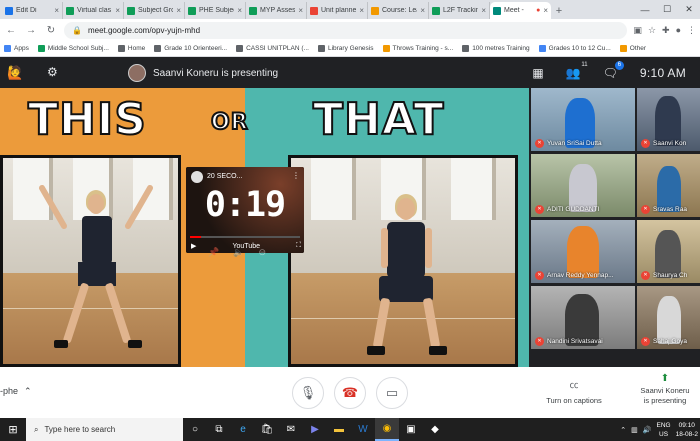 This screenshot has width=700, height=441. I want to click on cortana-icon: ○, so click(195, 429).